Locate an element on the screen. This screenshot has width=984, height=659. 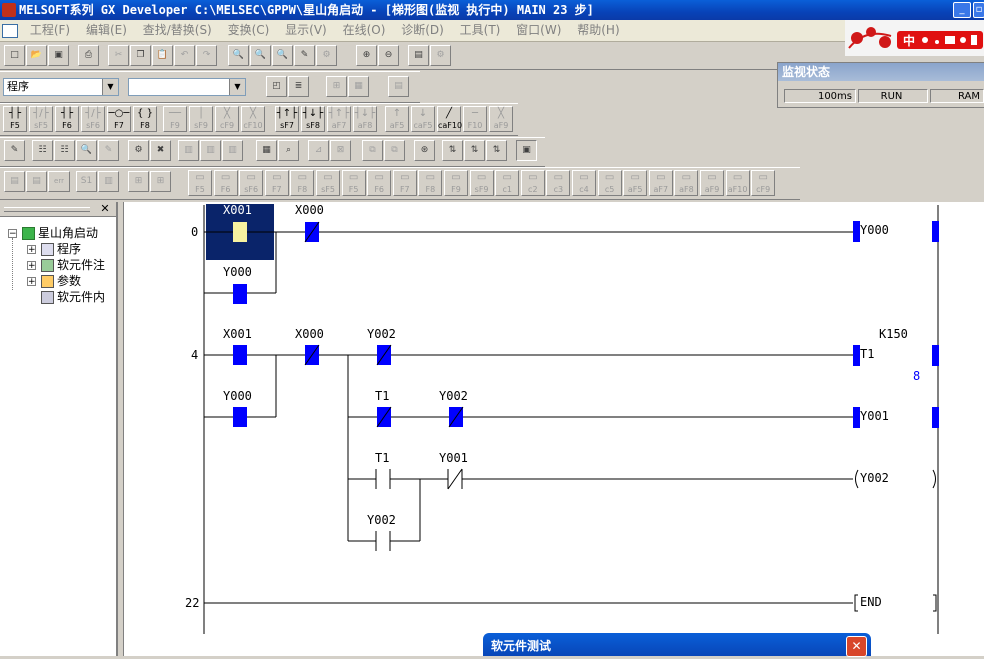
trace-c-icon: ⇅ is located at coordinates (496, 150).